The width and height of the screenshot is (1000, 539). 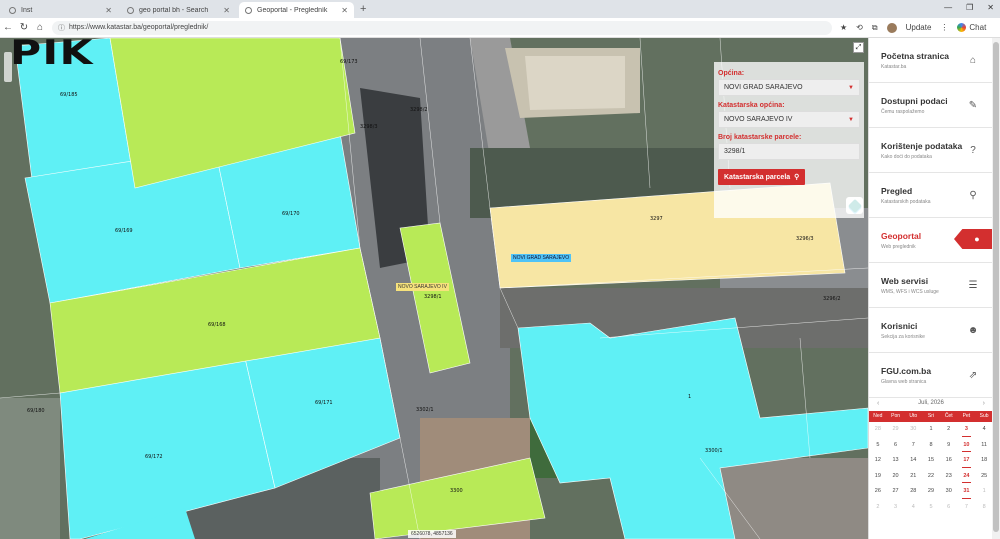 I want to click on calendar-day: 18, so click(x=984, y=461).